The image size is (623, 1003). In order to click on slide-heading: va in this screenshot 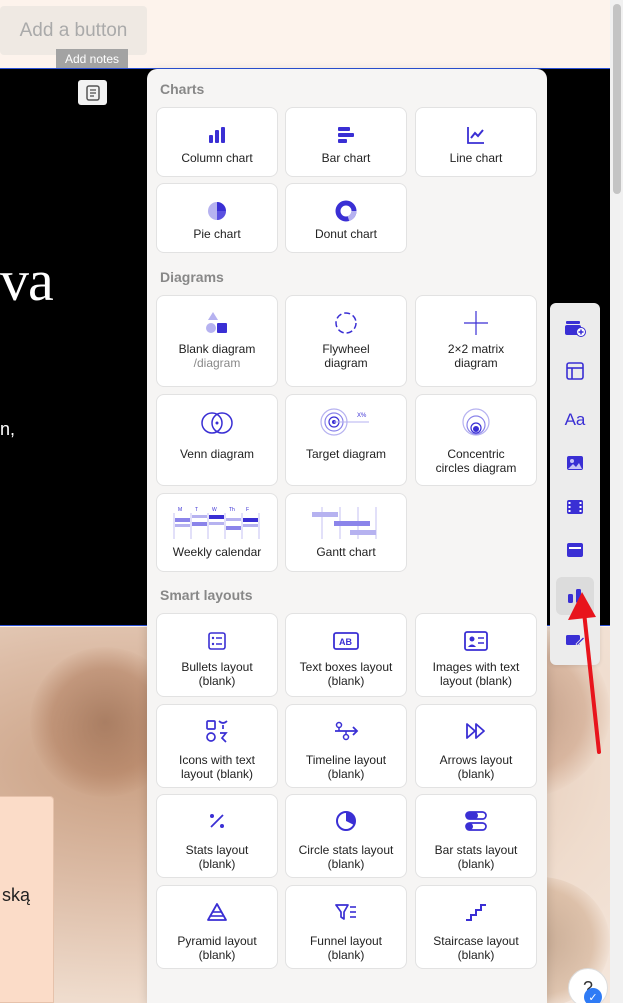, I will do `click(27, 280)`.